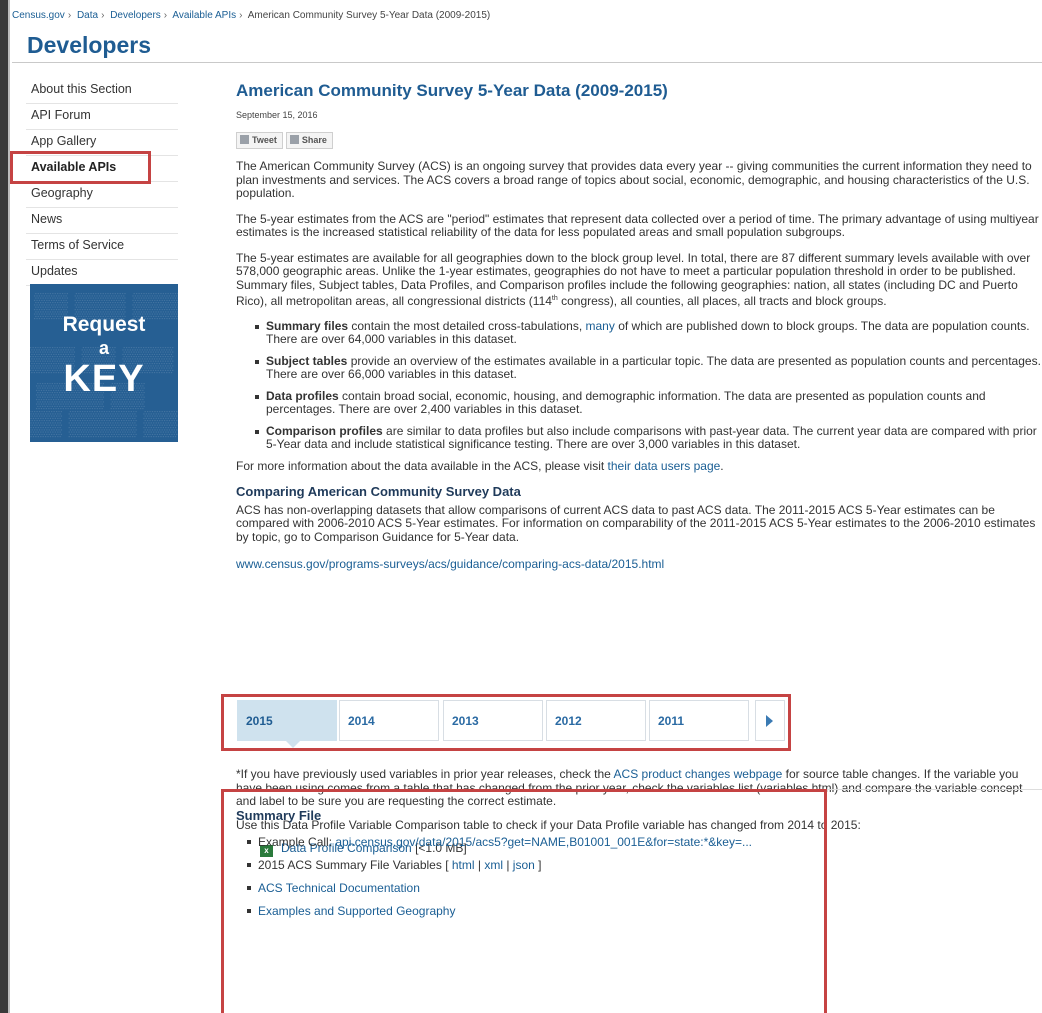 The height and width of the screenshot is (1013, 1042). What do you see at coordinates (102, 247) in the screenshot?
I see `sidebar-item-terms: Terms of Service` at bounding box center [102, 247].